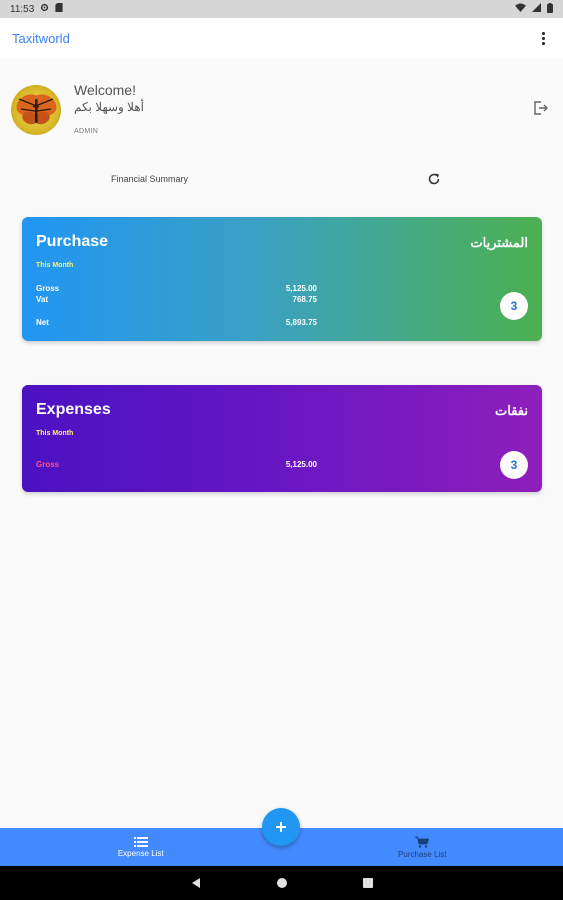  I want to click on expenses-gross-value: 5,125.00, so click(301, 464).